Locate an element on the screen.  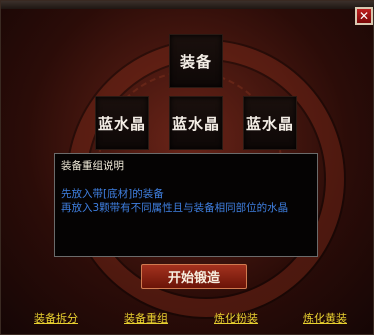
link-equipment-recombine: 装备重组 is located at coordinates (146, 318).